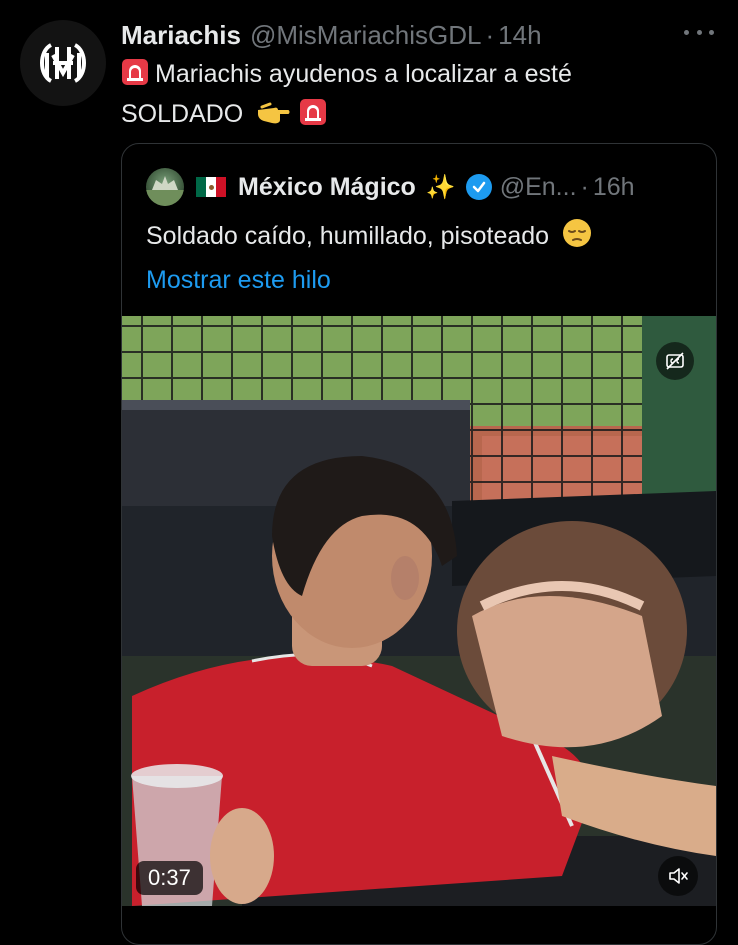  Describe the element at coordinates (421, 187) in the screenshot. I see `quoted-tweet-header: México Mágico ✨ @En... · 16h` at that location.